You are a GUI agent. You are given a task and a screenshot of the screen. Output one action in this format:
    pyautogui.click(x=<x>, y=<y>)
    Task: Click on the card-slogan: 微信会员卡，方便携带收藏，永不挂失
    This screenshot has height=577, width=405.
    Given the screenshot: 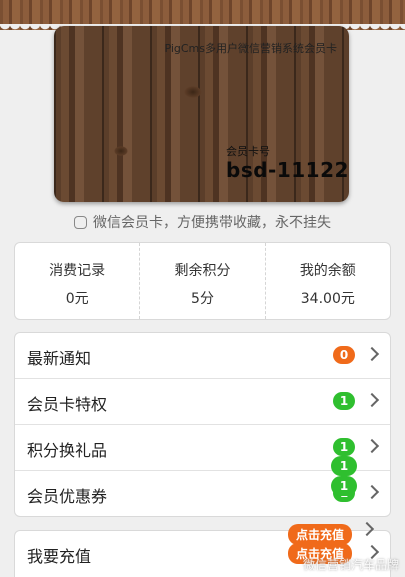 What is the action you would take?
    pyautogui.click(x=202, y=222)
    